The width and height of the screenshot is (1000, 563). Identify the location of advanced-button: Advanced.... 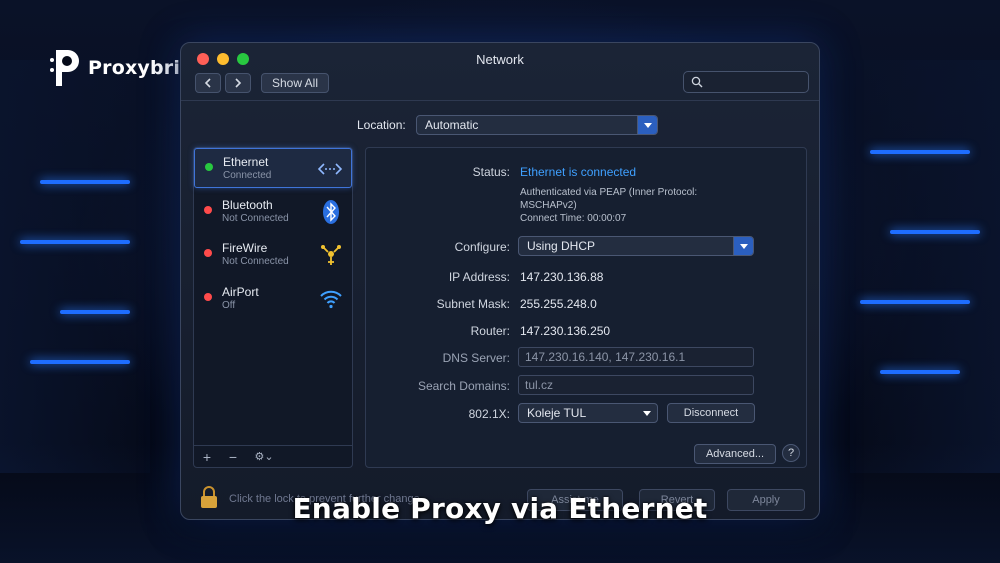
(735, 454).